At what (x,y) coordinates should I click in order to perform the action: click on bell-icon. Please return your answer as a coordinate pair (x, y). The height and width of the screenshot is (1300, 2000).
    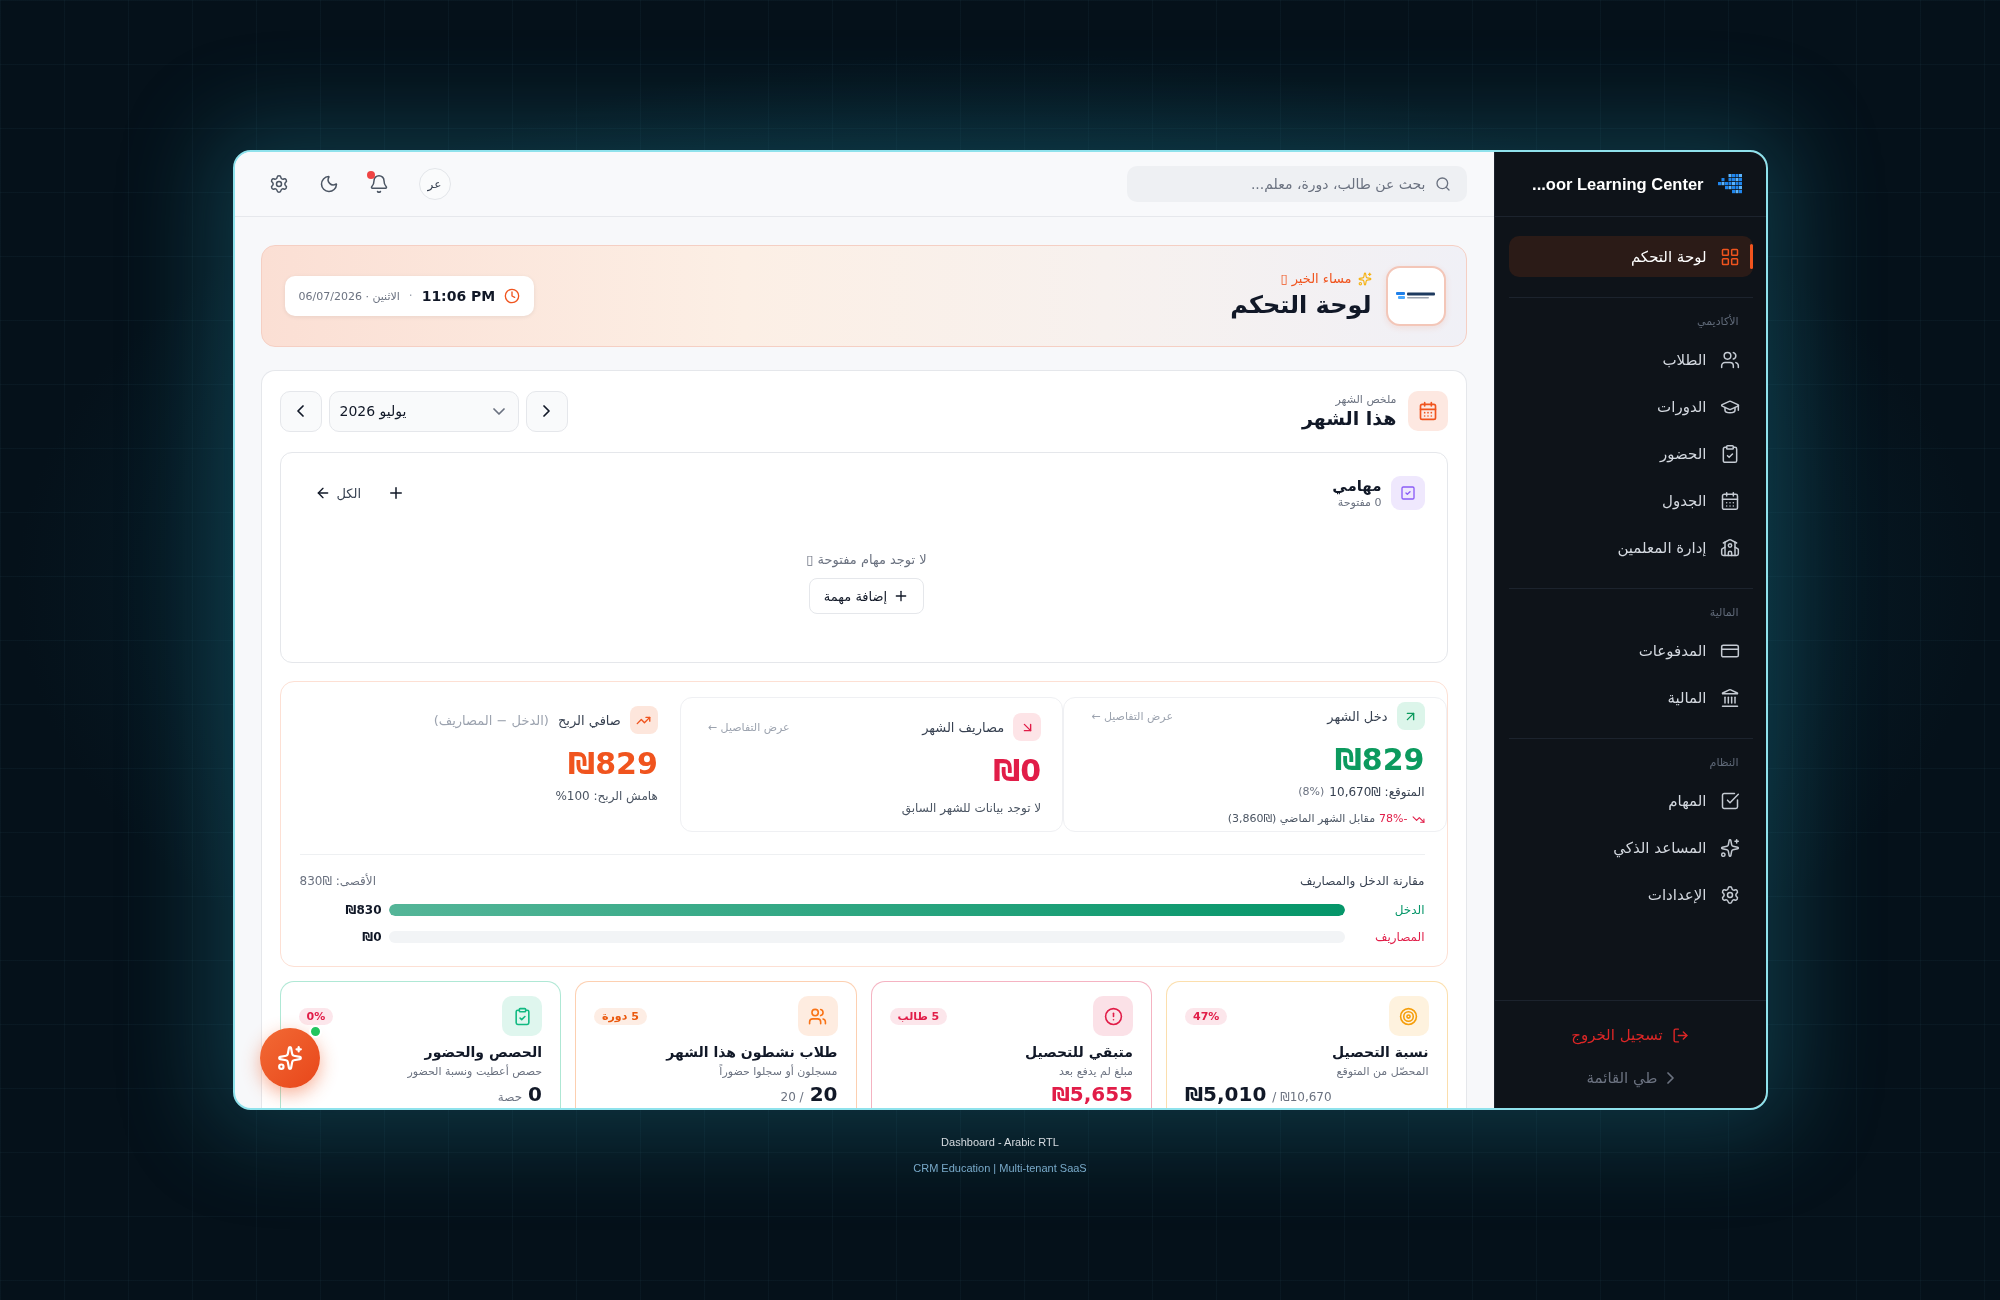
    Looking at the image, I should click on (378, 184).